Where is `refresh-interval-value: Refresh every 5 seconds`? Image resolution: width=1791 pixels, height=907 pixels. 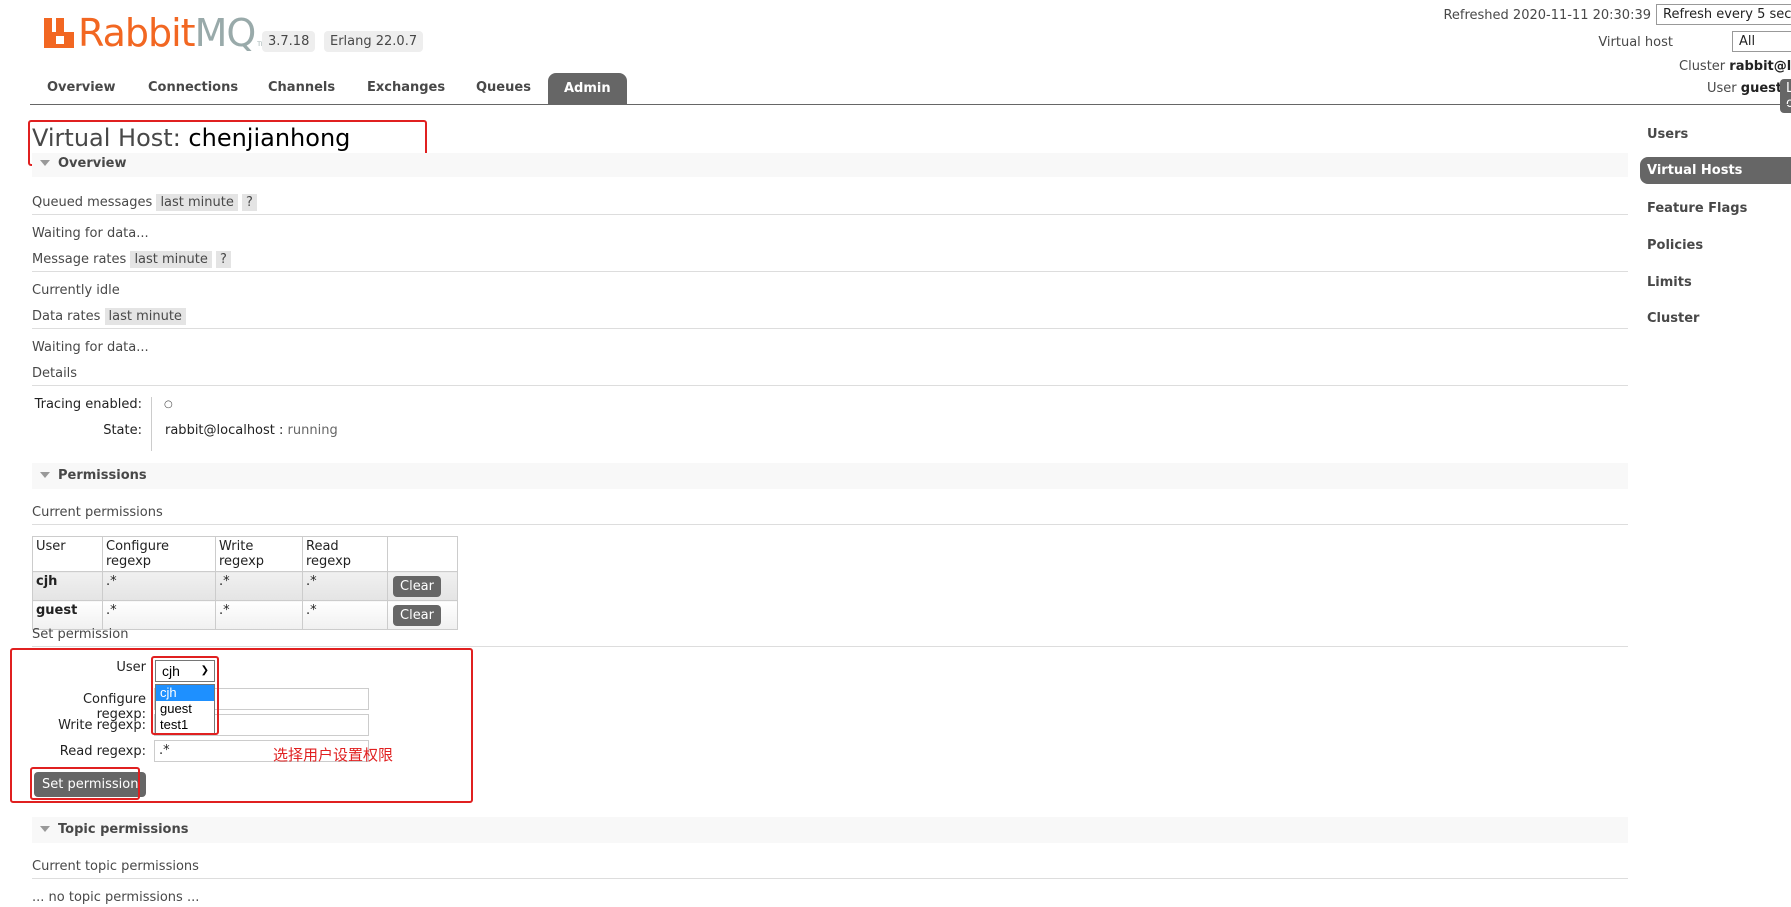
refresh-interval-value: Refresh every 5 seconds is located at coordinates (1727, 14).